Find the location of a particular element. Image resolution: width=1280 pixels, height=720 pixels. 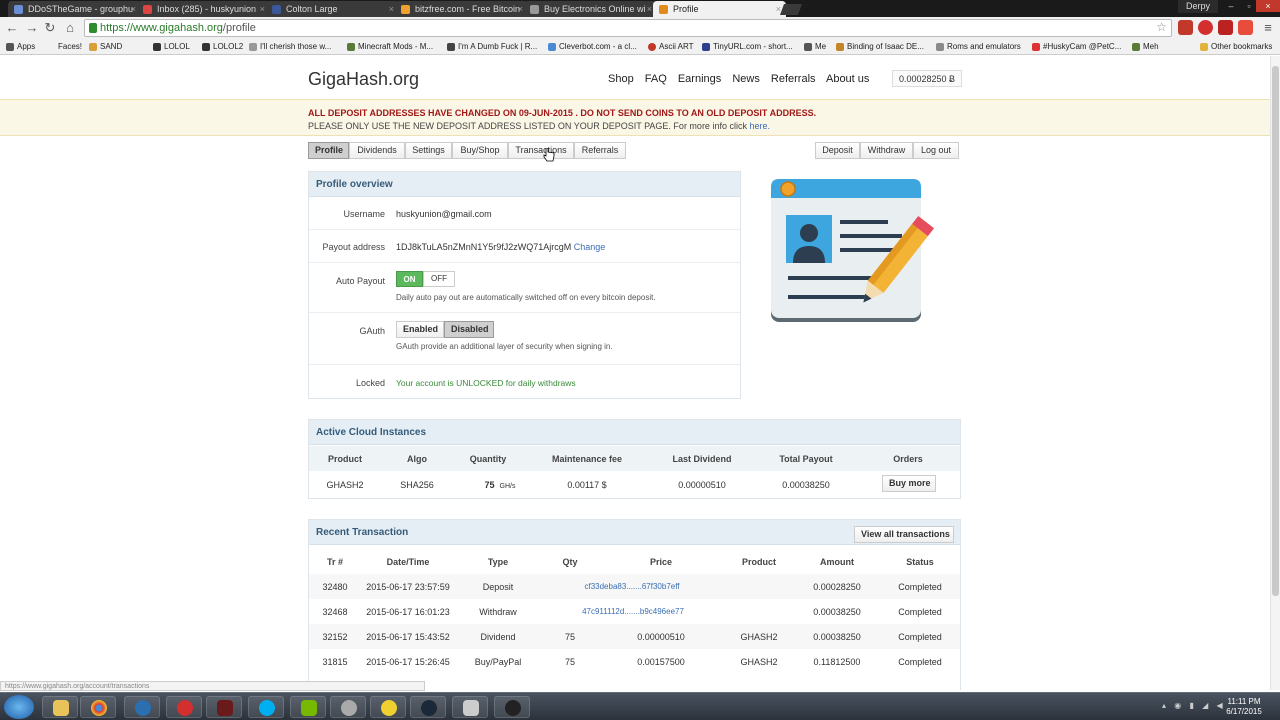

gauth-enabled-button: Enabled is located at coordinates (420, 329).